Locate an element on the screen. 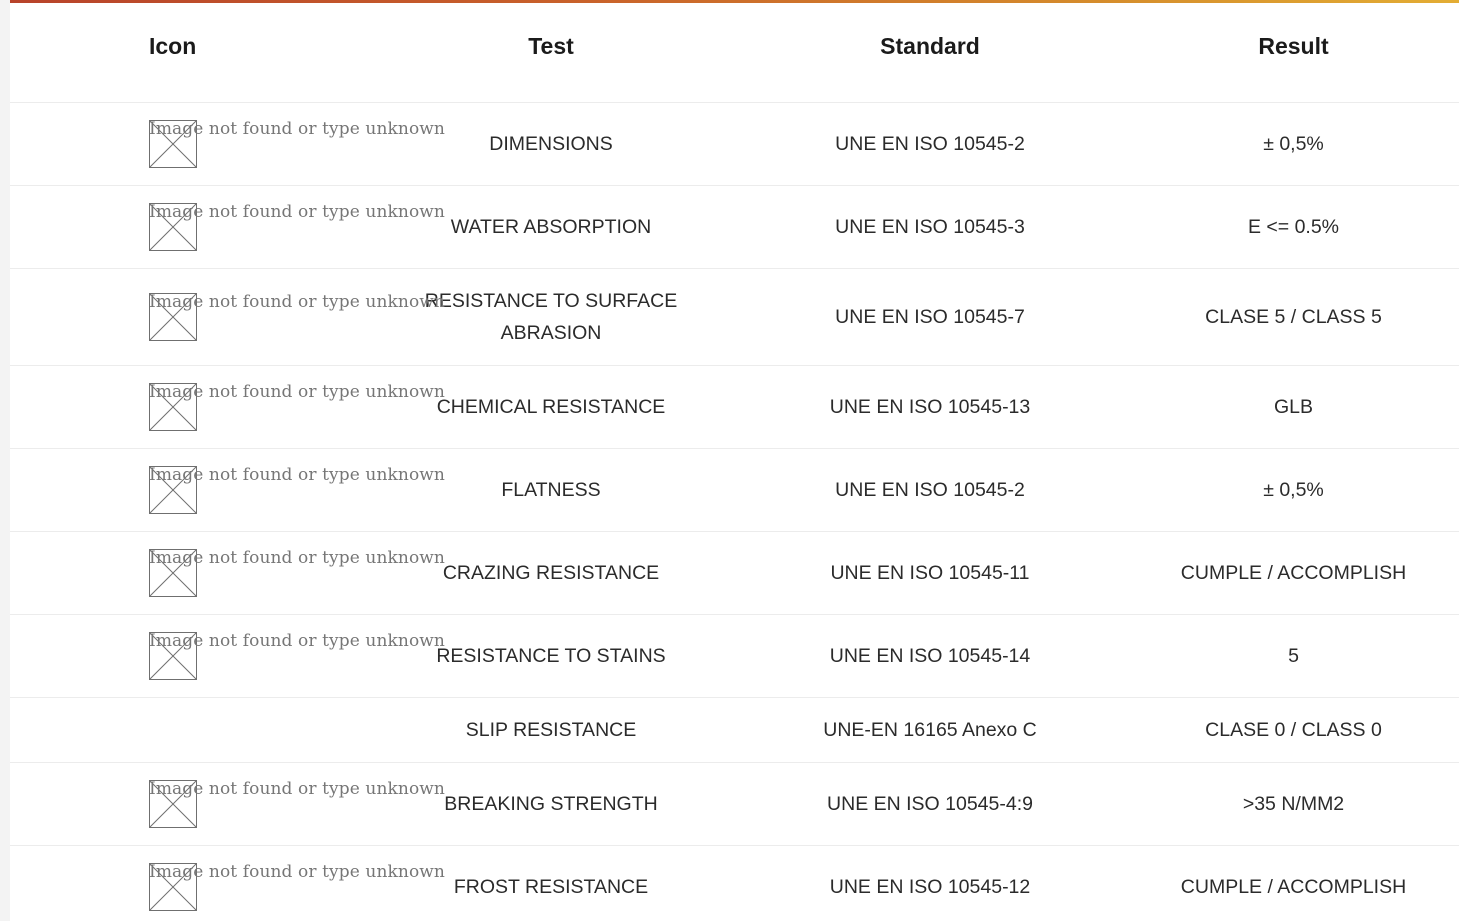  header-icon: Icon is located at coordinates (190, 53).